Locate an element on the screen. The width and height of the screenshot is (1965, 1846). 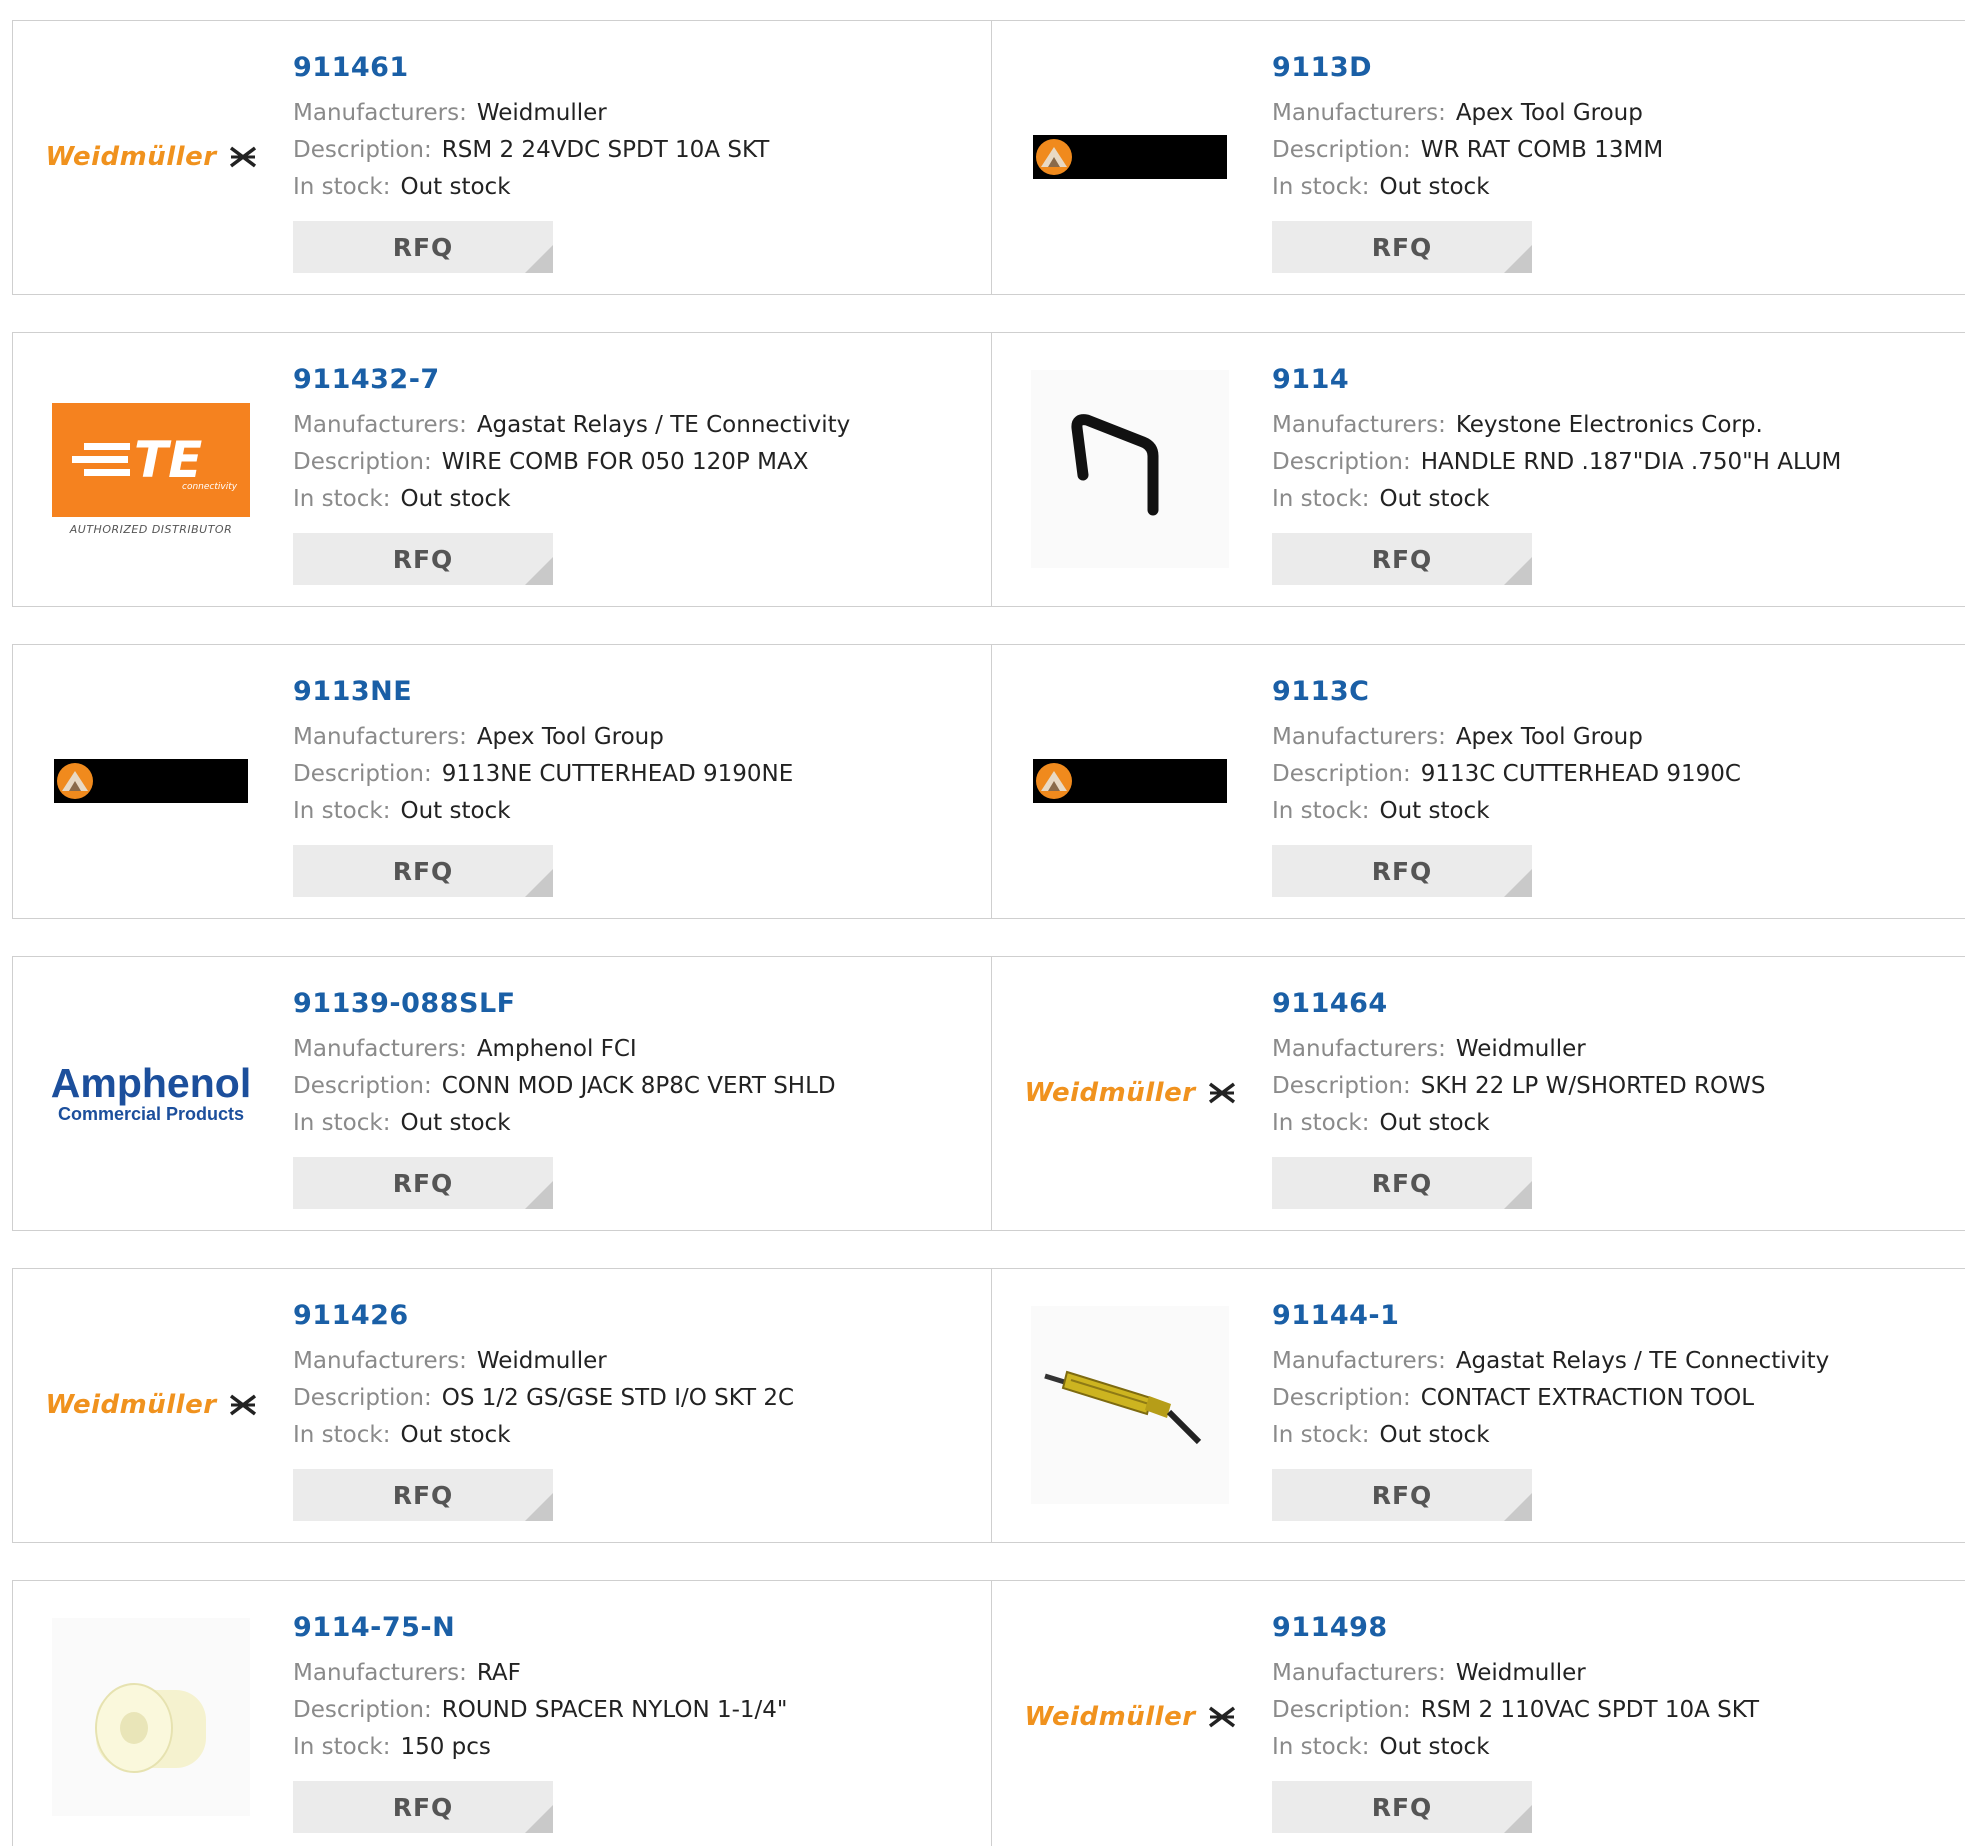
part-number-link: 9113NE is located at coordinates (623, 692).